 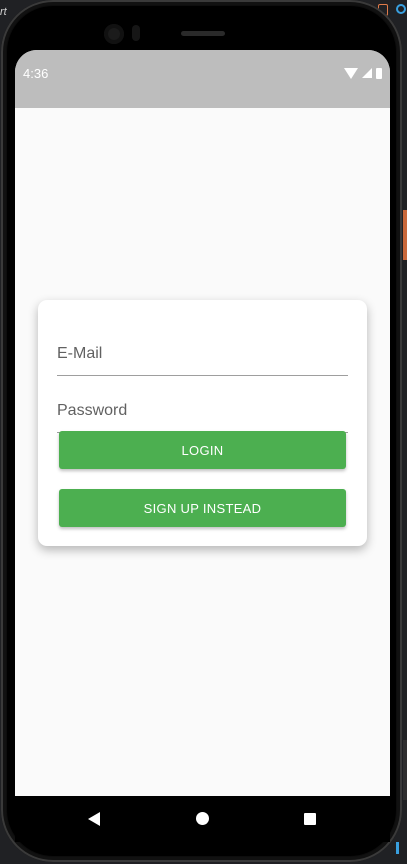 I want to click on recents-icon, so click(x=310, y=819).